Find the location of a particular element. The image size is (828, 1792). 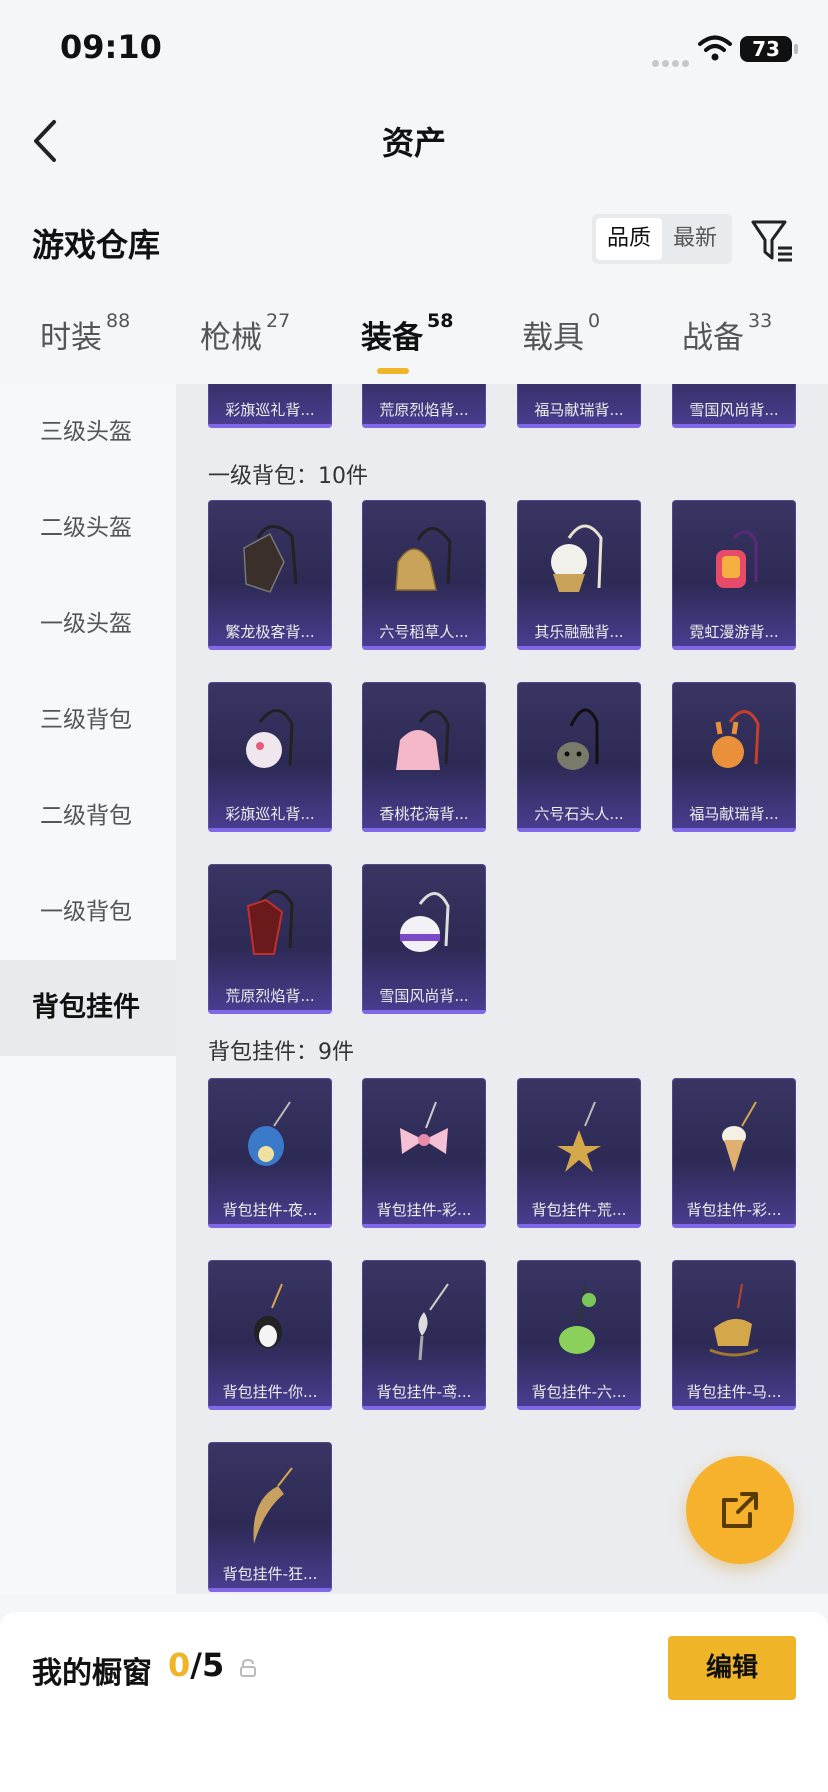

sort-quality-option: 品质 is located at coordinates (629, 239).